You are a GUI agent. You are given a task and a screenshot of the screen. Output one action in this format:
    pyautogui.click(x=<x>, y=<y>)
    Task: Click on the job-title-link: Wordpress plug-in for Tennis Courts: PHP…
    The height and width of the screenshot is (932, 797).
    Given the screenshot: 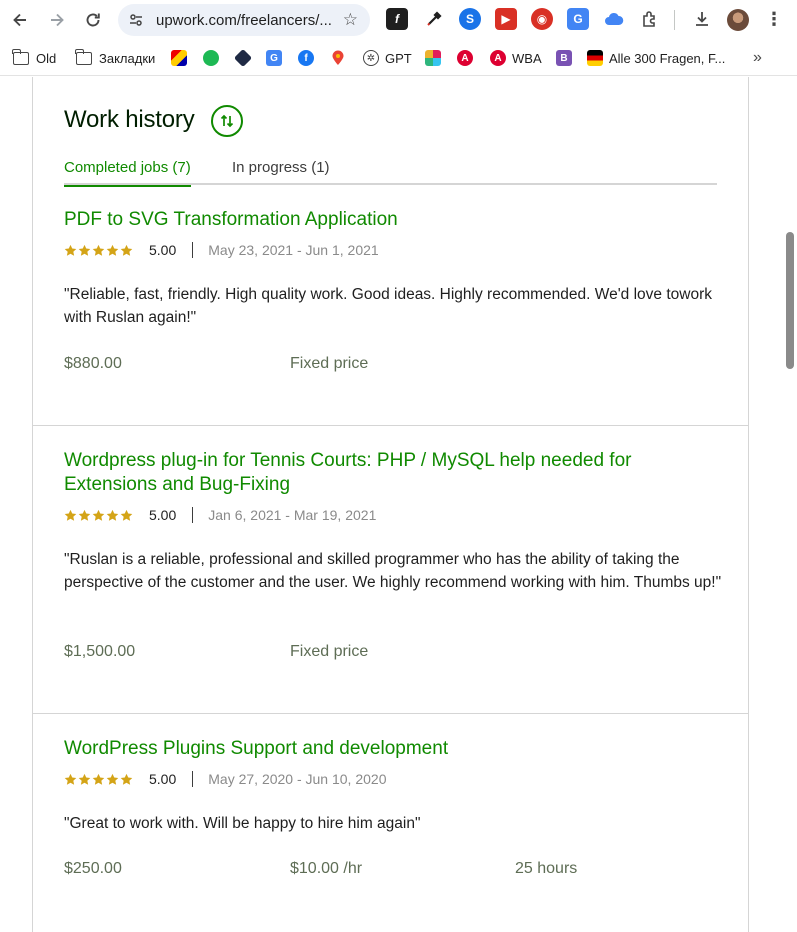 What is the action you would take?
    pyautogui.click(x=384, y=473)
    